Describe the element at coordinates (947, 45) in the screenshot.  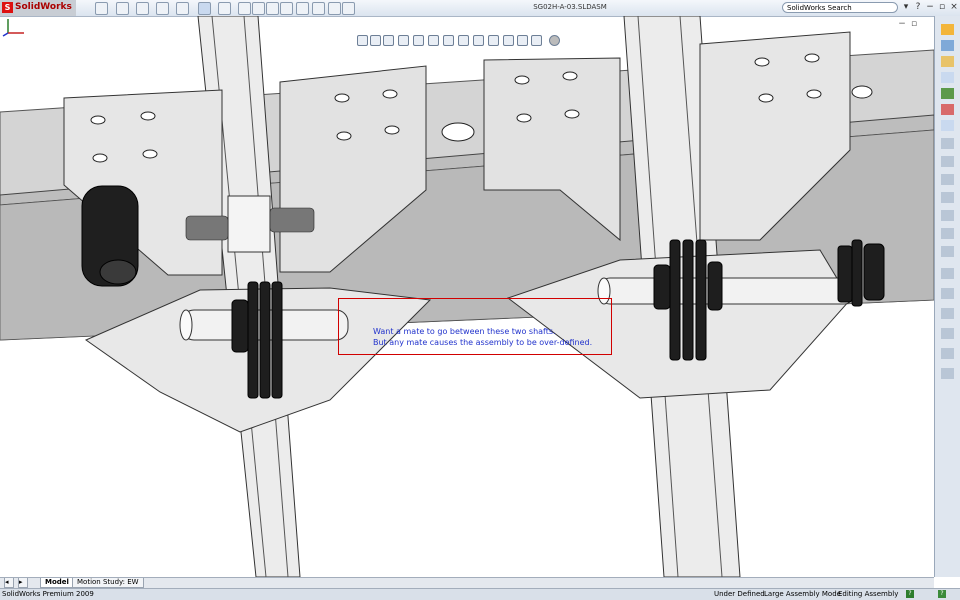
I see `design-library-icon` at that location.